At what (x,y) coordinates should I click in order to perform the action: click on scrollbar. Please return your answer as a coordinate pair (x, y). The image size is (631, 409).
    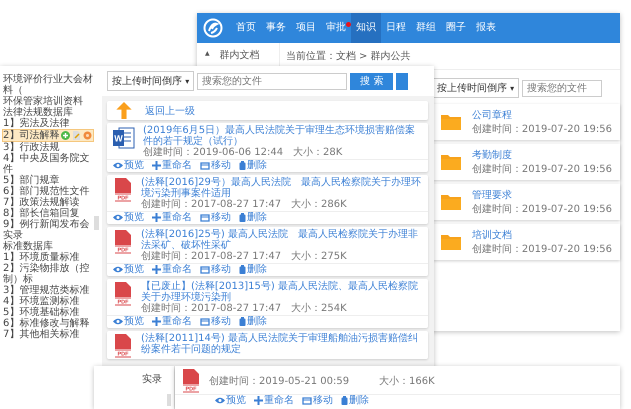
    Looking at the image, I should click on (96, 223).